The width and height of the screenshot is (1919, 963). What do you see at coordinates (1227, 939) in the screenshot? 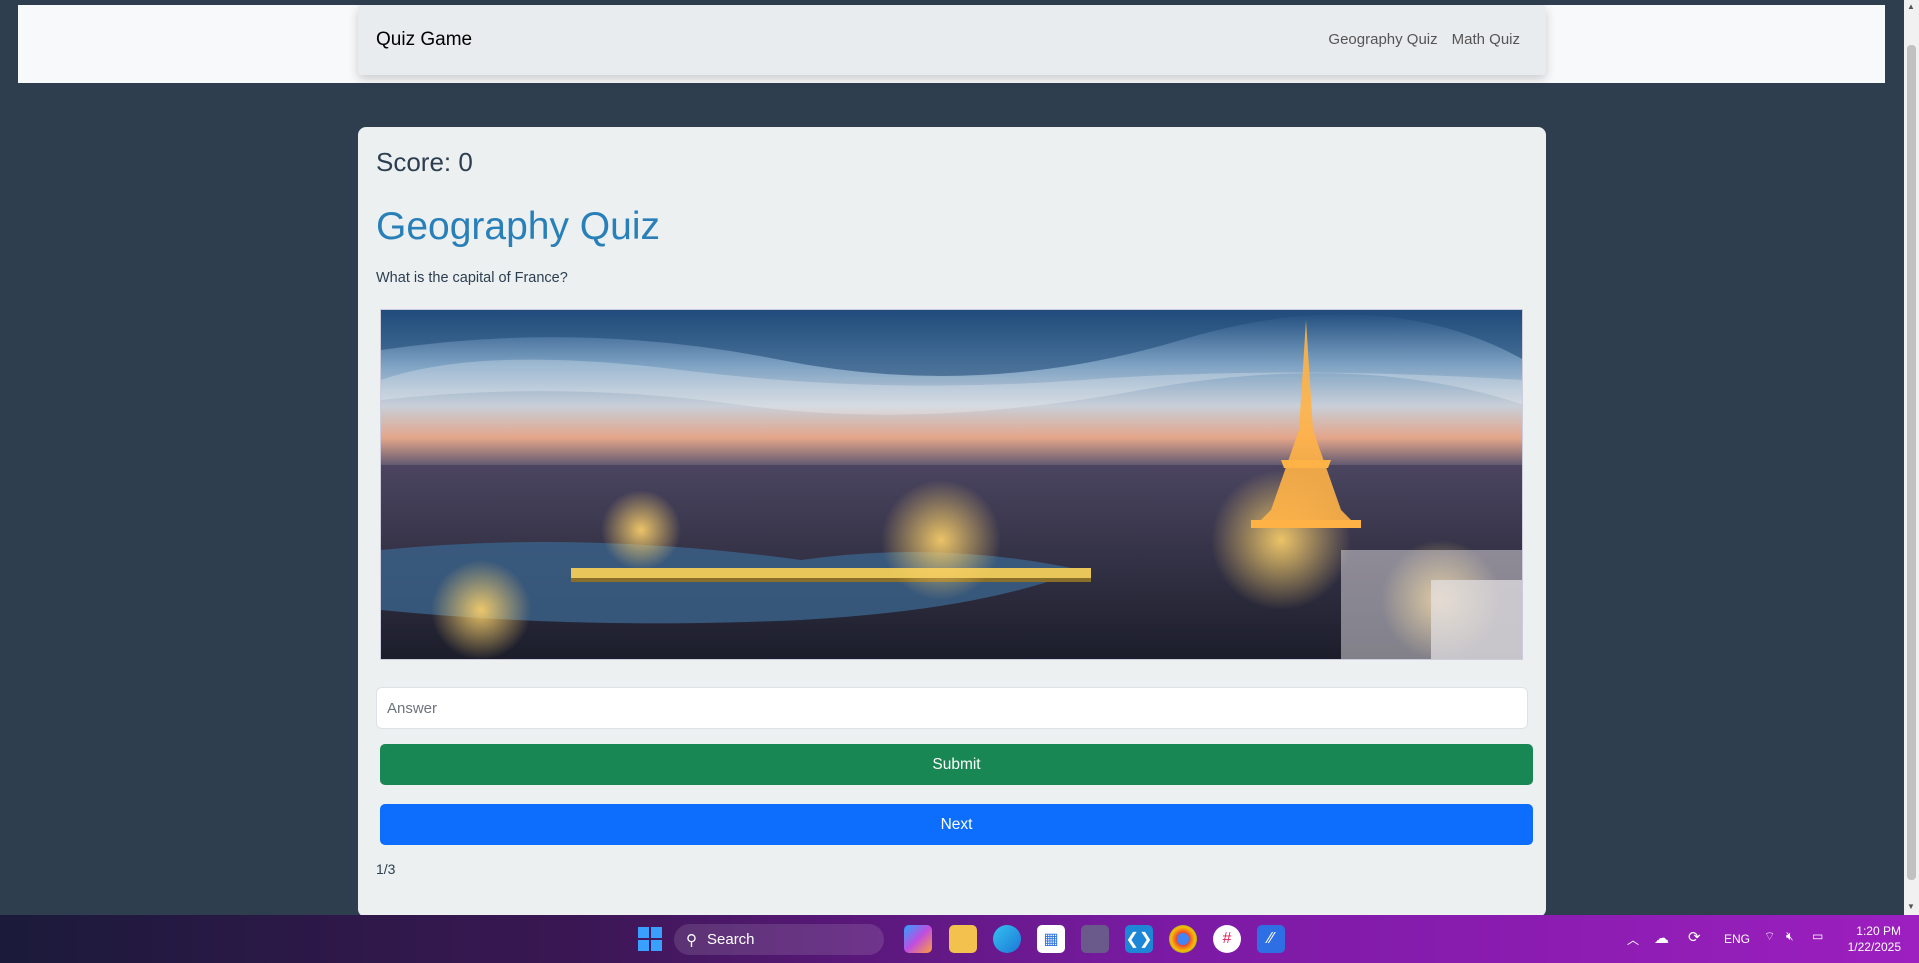
I see `slack-icon: #` at bounding box center [1227, 939].